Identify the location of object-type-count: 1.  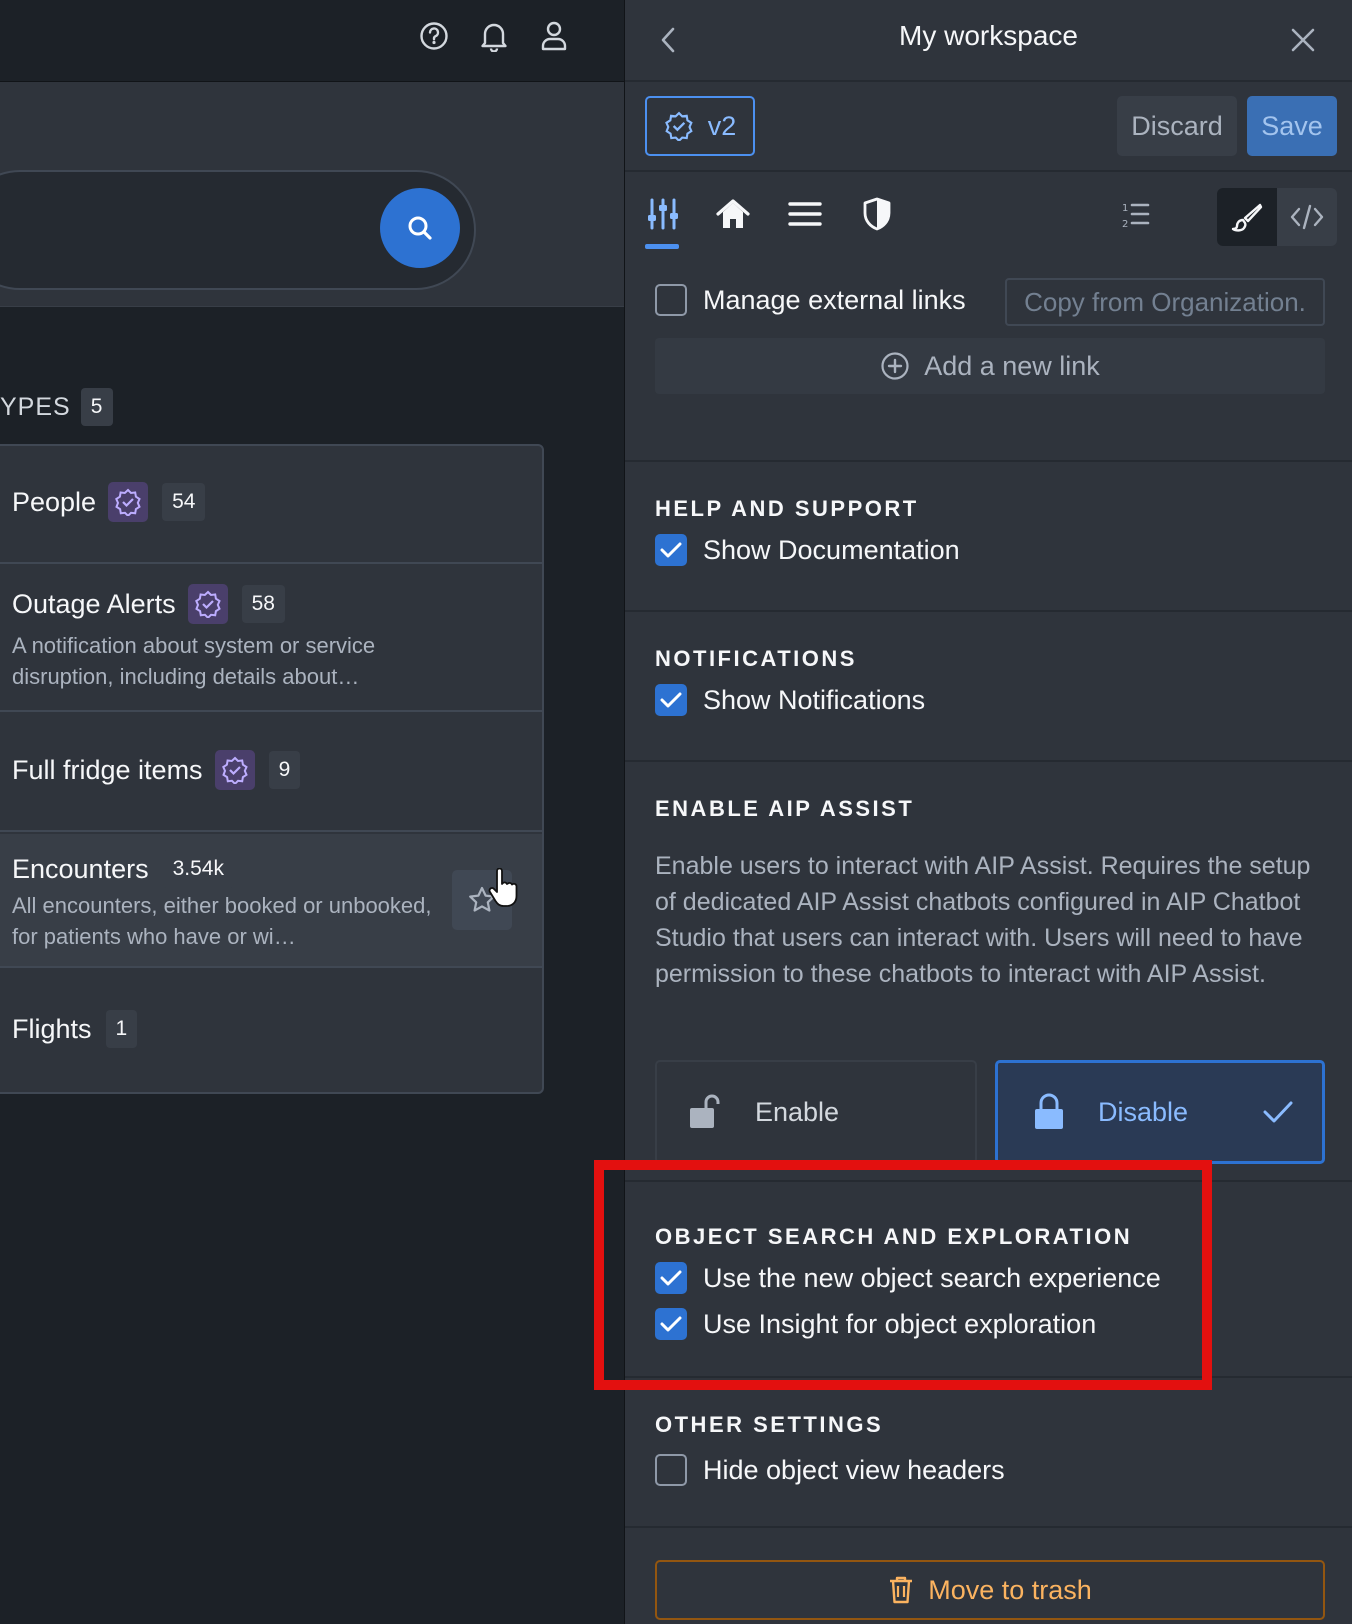
(121, 1029).